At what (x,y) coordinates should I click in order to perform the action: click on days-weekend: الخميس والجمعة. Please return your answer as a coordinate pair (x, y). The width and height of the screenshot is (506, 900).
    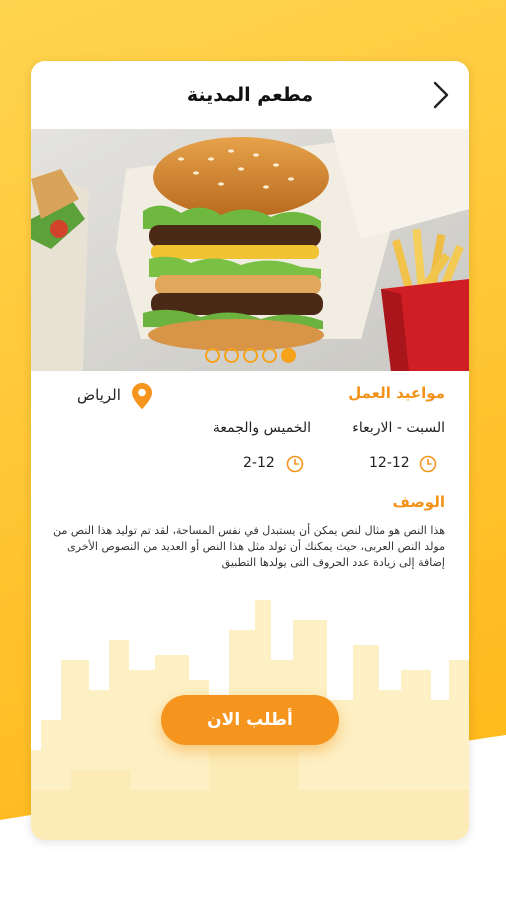
    Looking at the image, I should click on (261, 428).